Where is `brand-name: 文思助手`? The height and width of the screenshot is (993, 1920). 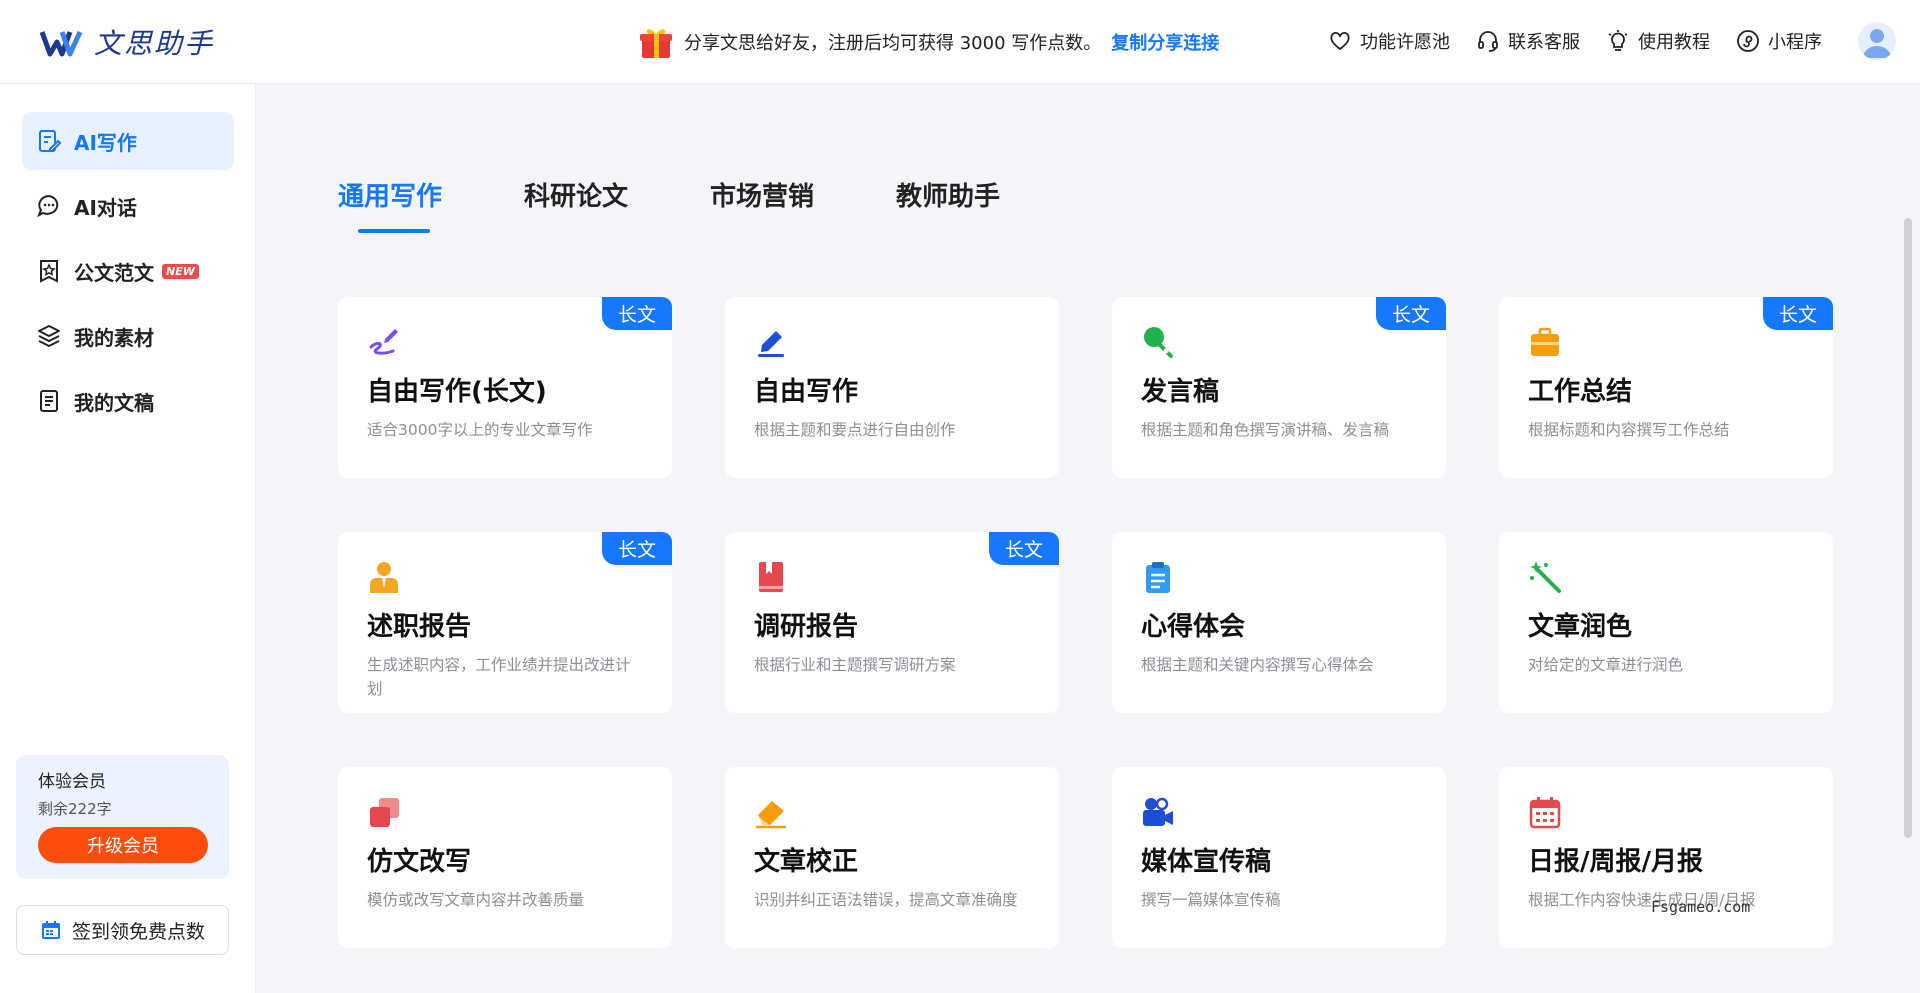 brand-name: 文思助手 is located at coordinates (154, 43).